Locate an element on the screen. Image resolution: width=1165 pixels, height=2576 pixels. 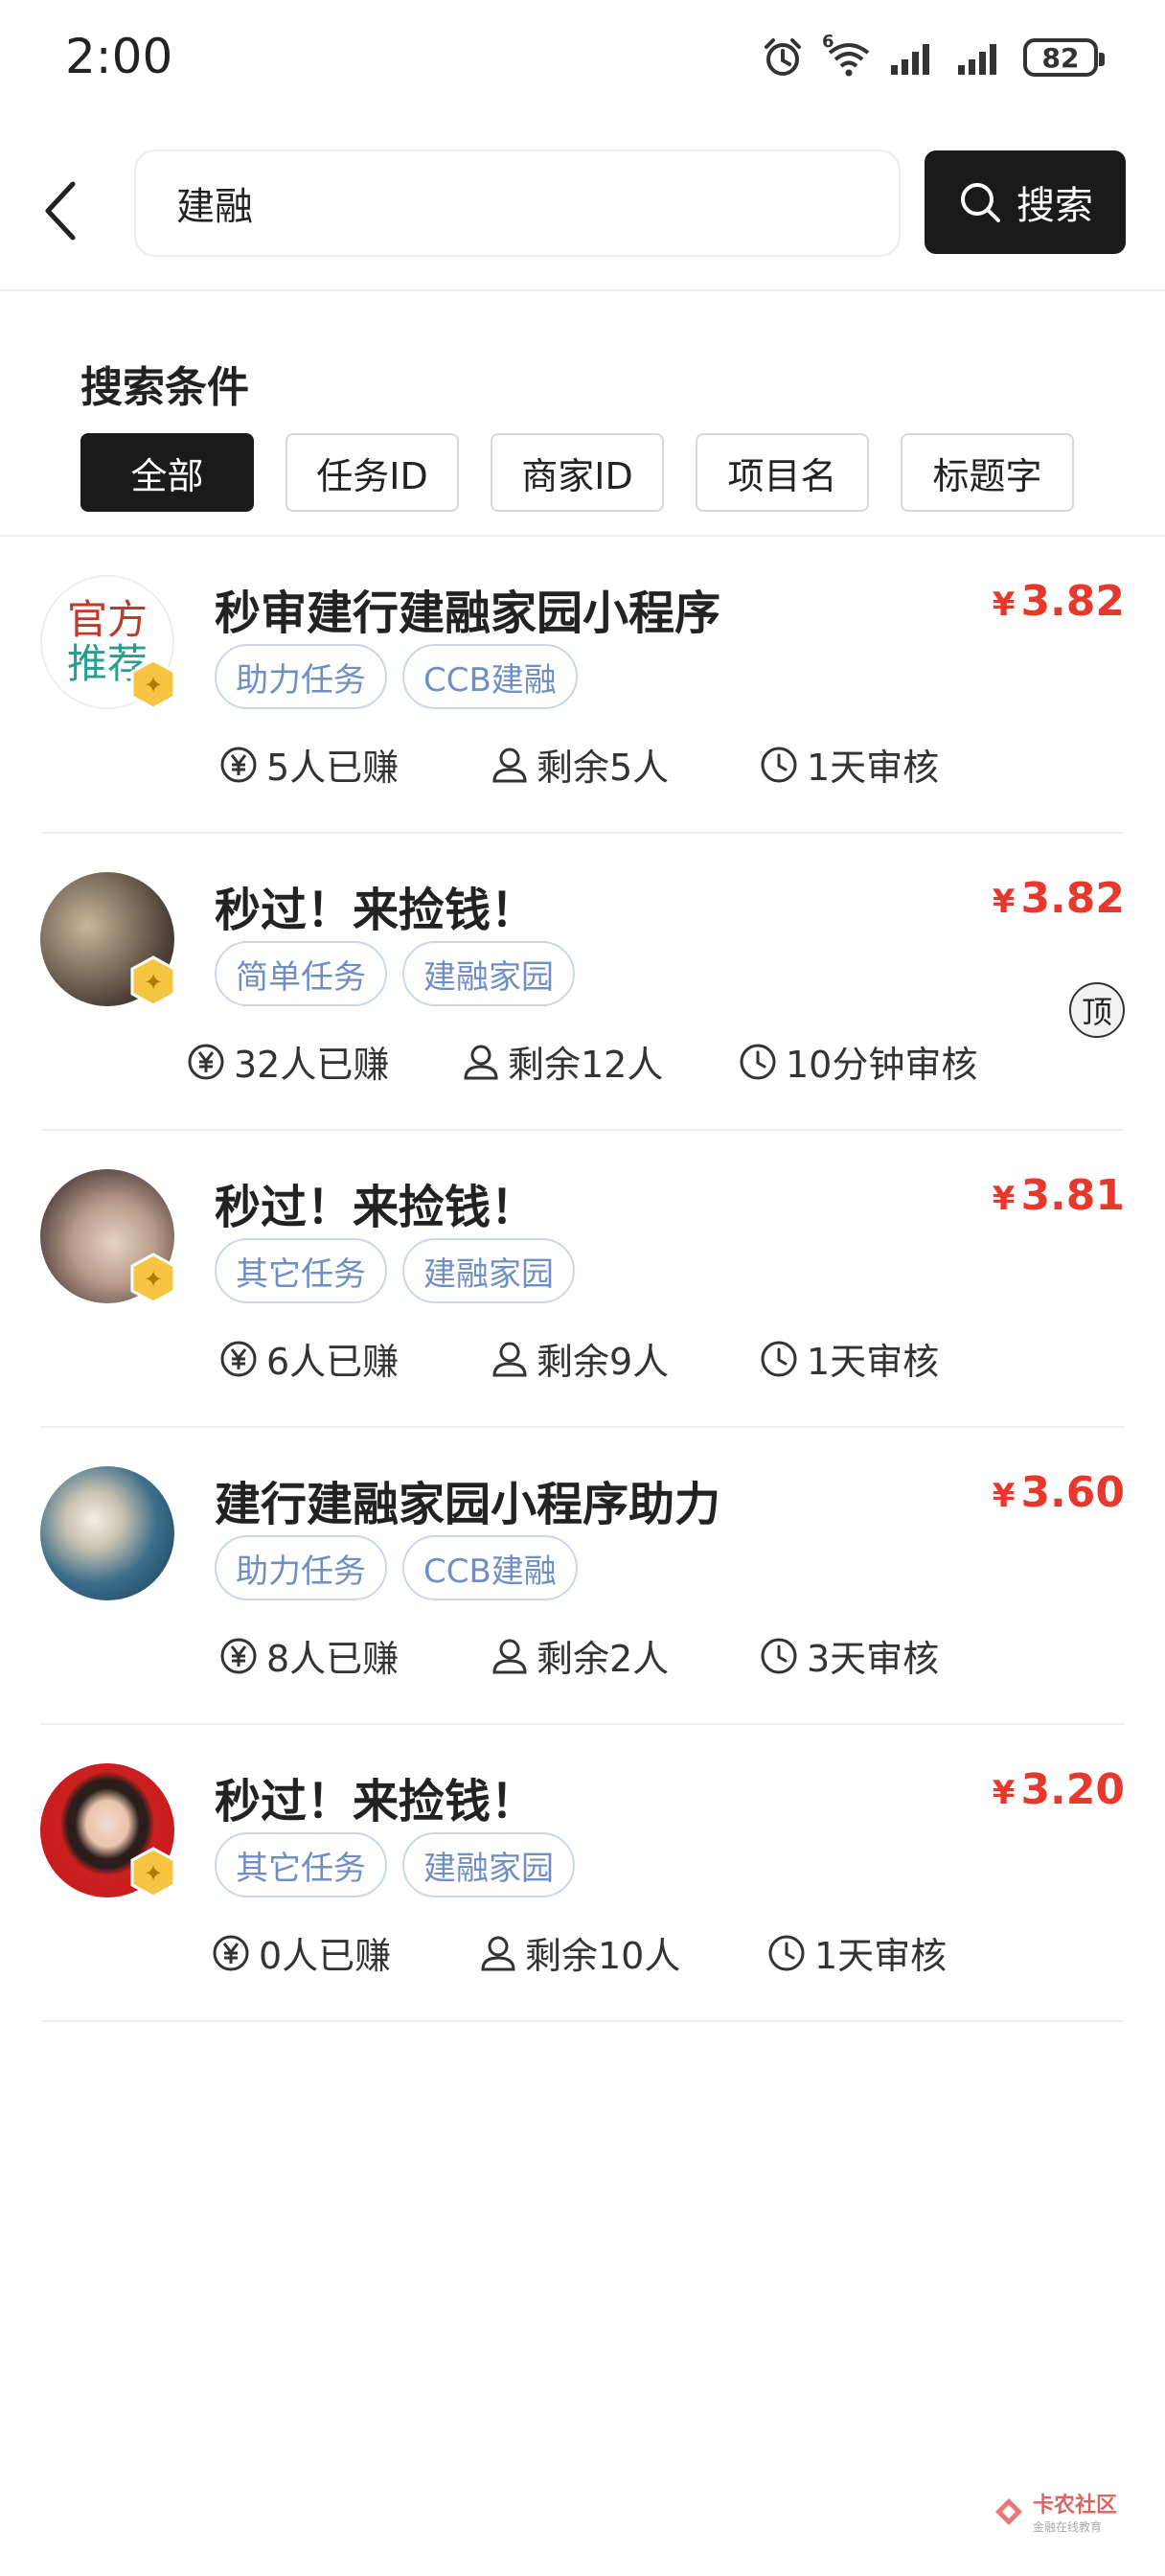
earned-count: 32人已赚 is located at coordinates (312, 1065).